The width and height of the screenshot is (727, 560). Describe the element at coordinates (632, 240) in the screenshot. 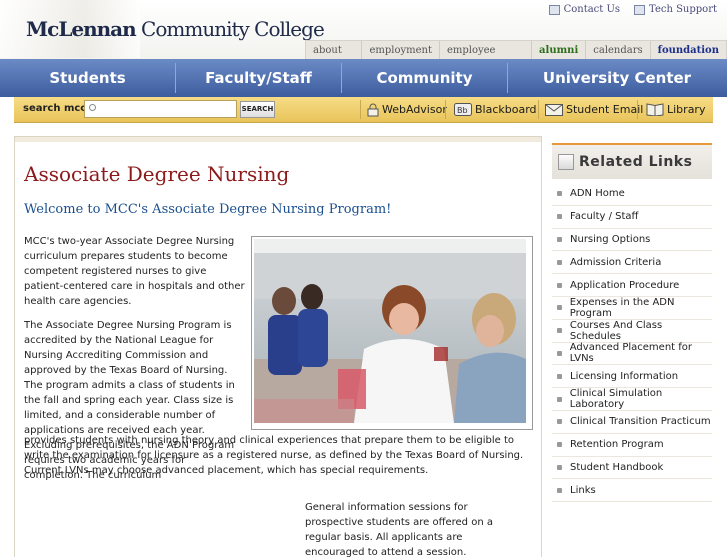

I see `related-link-nursing-options: Nursing Options` at that location.